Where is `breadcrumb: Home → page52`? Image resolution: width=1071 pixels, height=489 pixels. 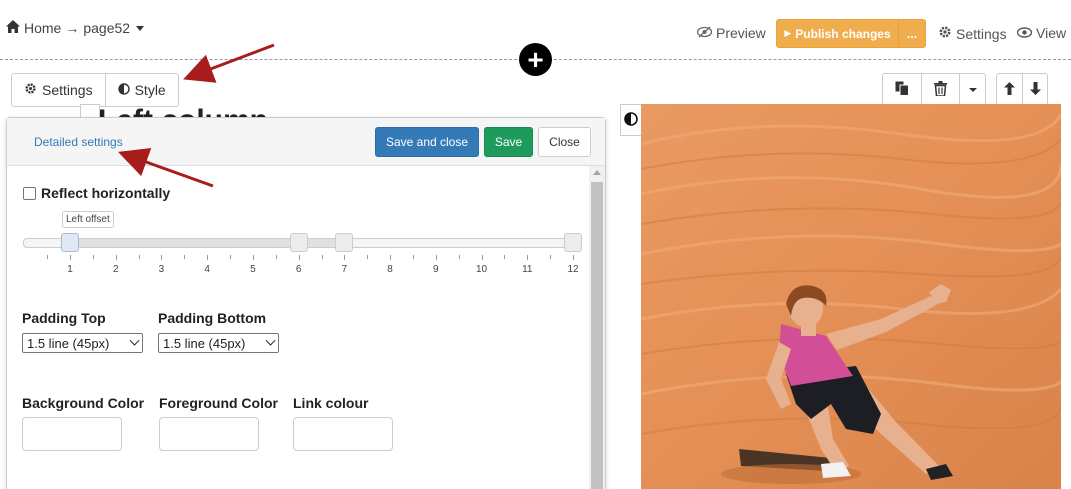 breadcrumb: Home → page52 is located at coordinates (75, 28).